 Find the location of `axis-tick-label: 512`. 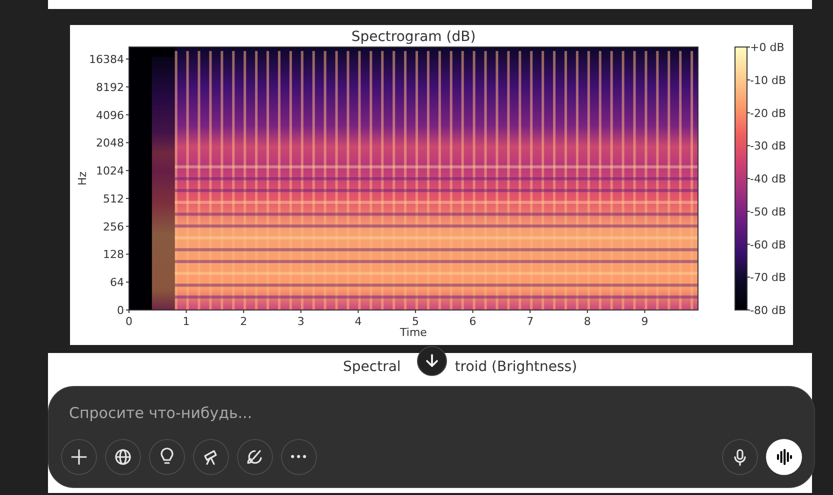

axis-tick-label: 512 is located at coordinates (113, 199).